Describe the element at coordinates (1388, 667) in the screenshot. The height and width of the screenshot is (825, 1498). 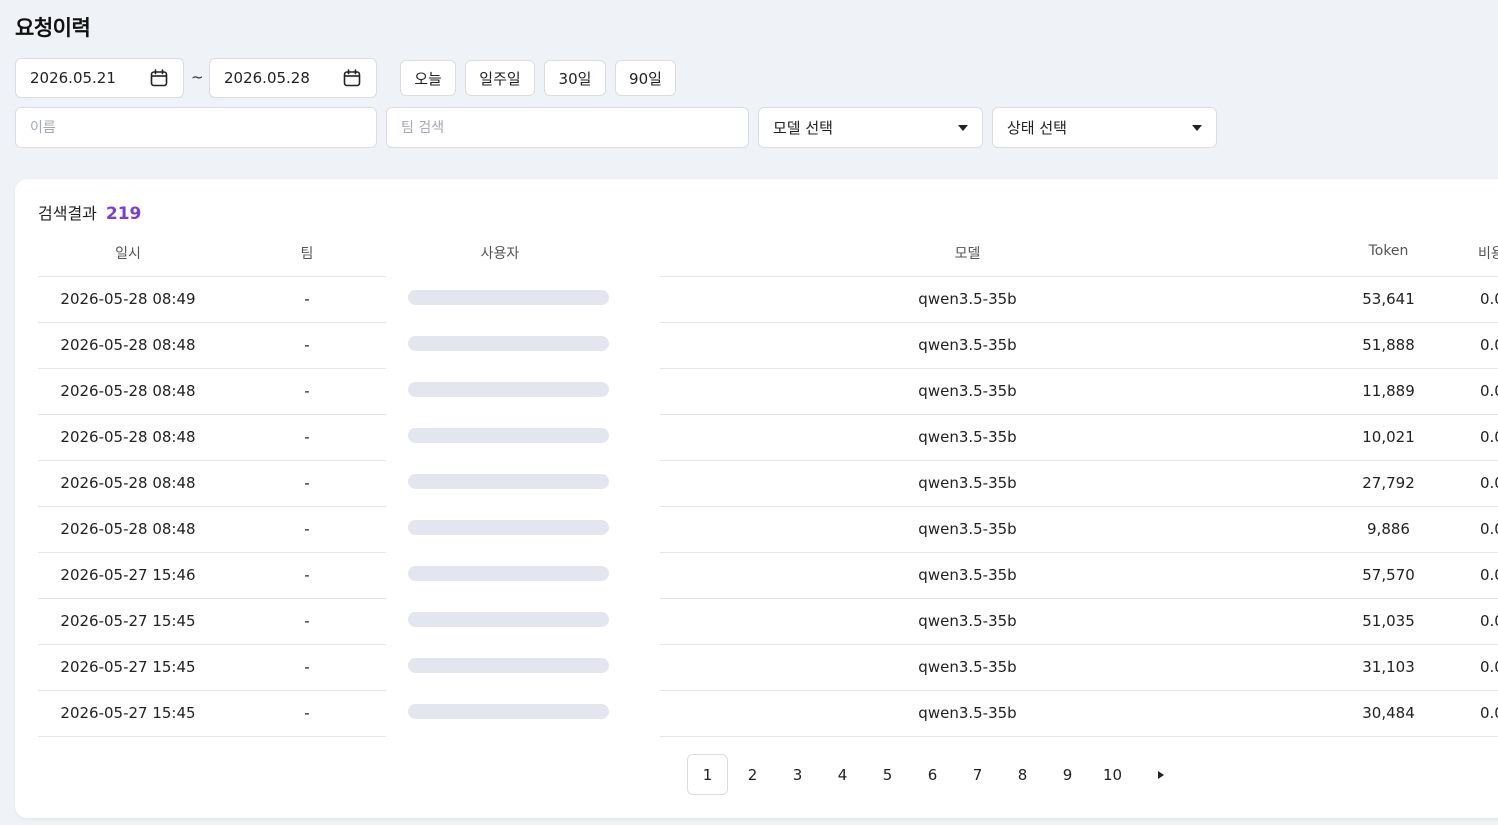
I see `cell-token: 31,103` at that location.